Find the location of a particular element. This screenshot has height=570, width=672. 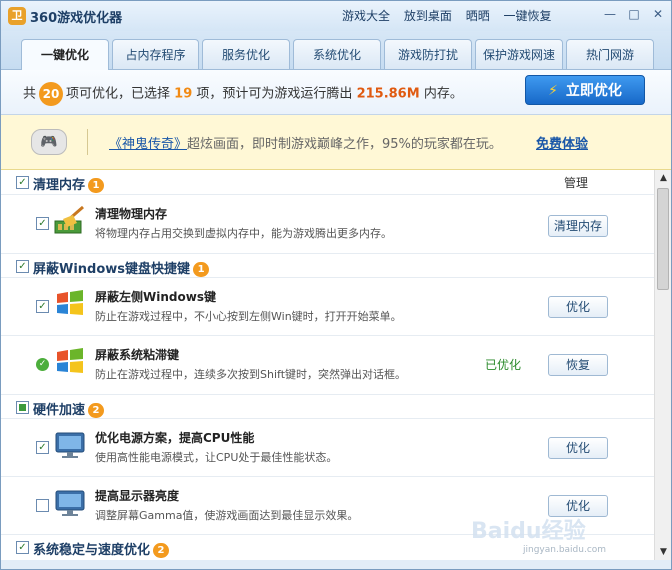

minimize-button: — is located at coordinates (610, 14).